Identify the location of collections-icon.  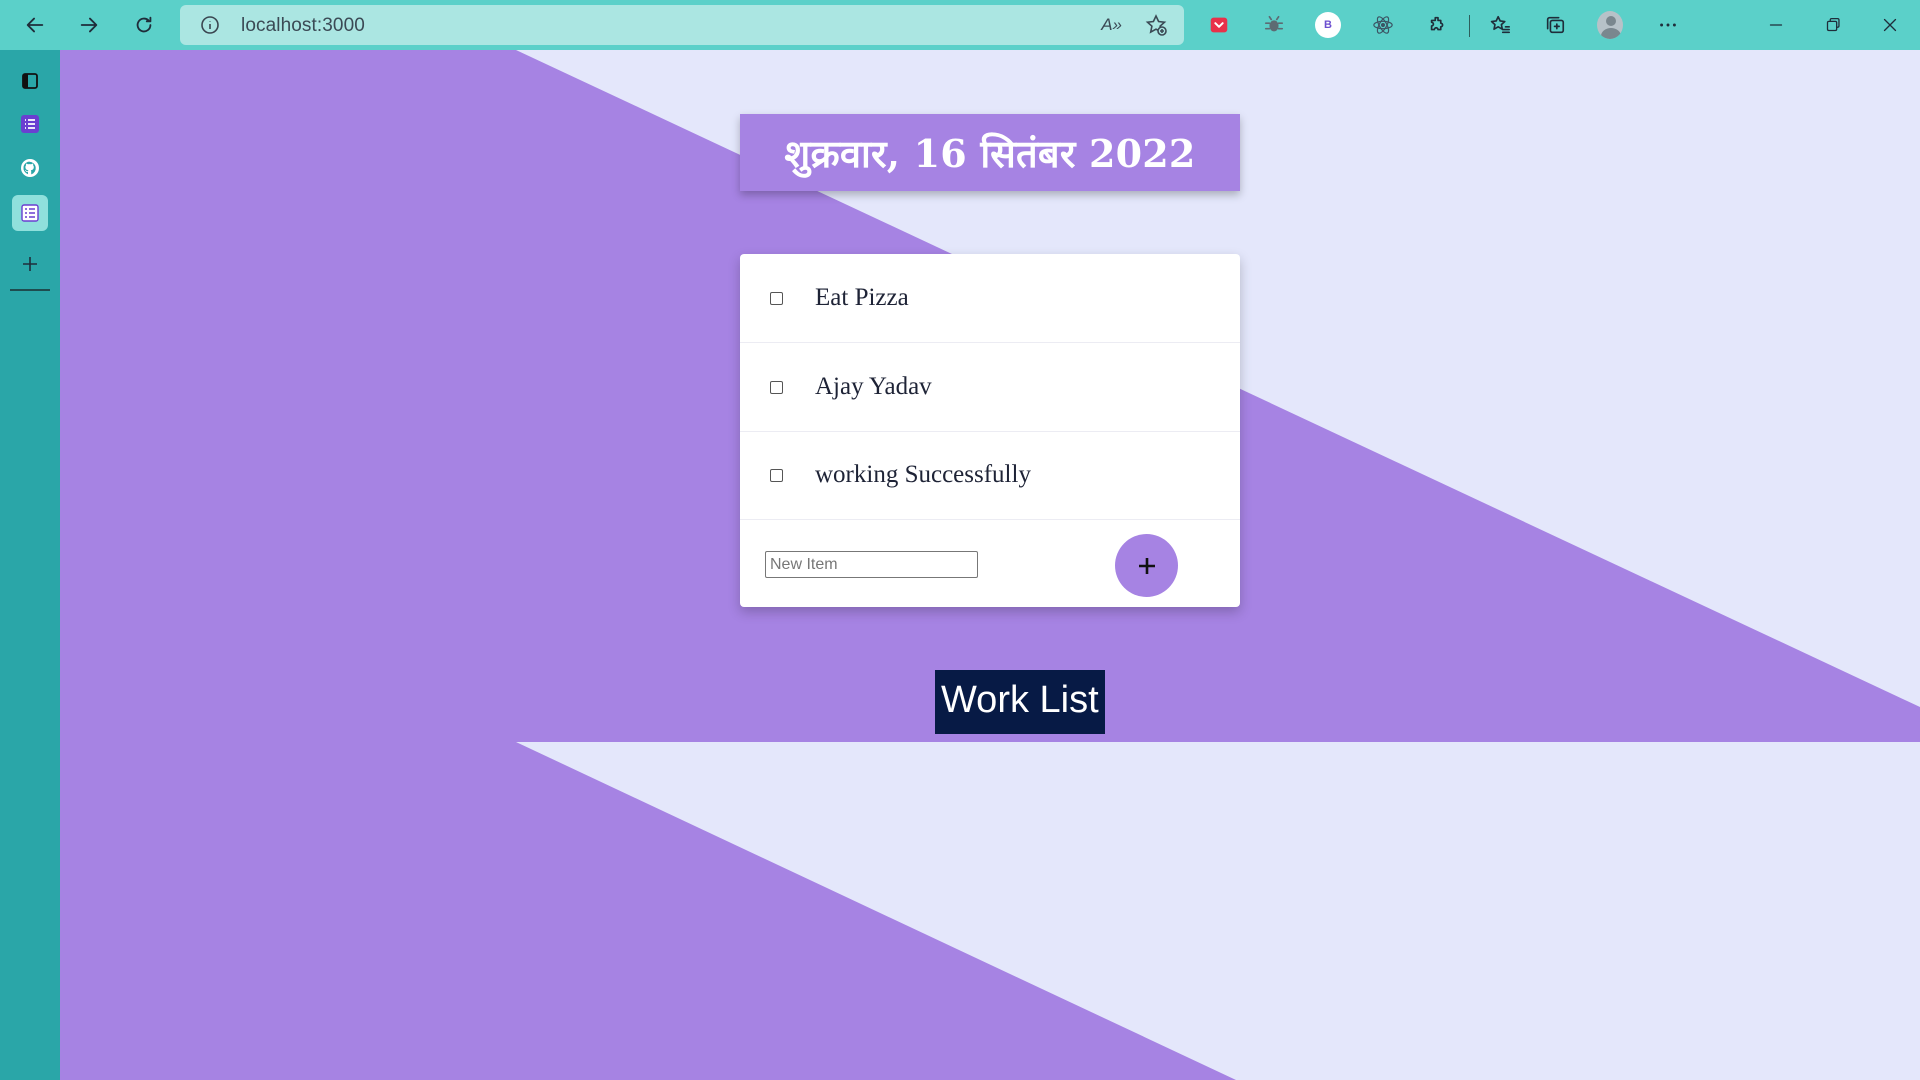
(1555, 25).